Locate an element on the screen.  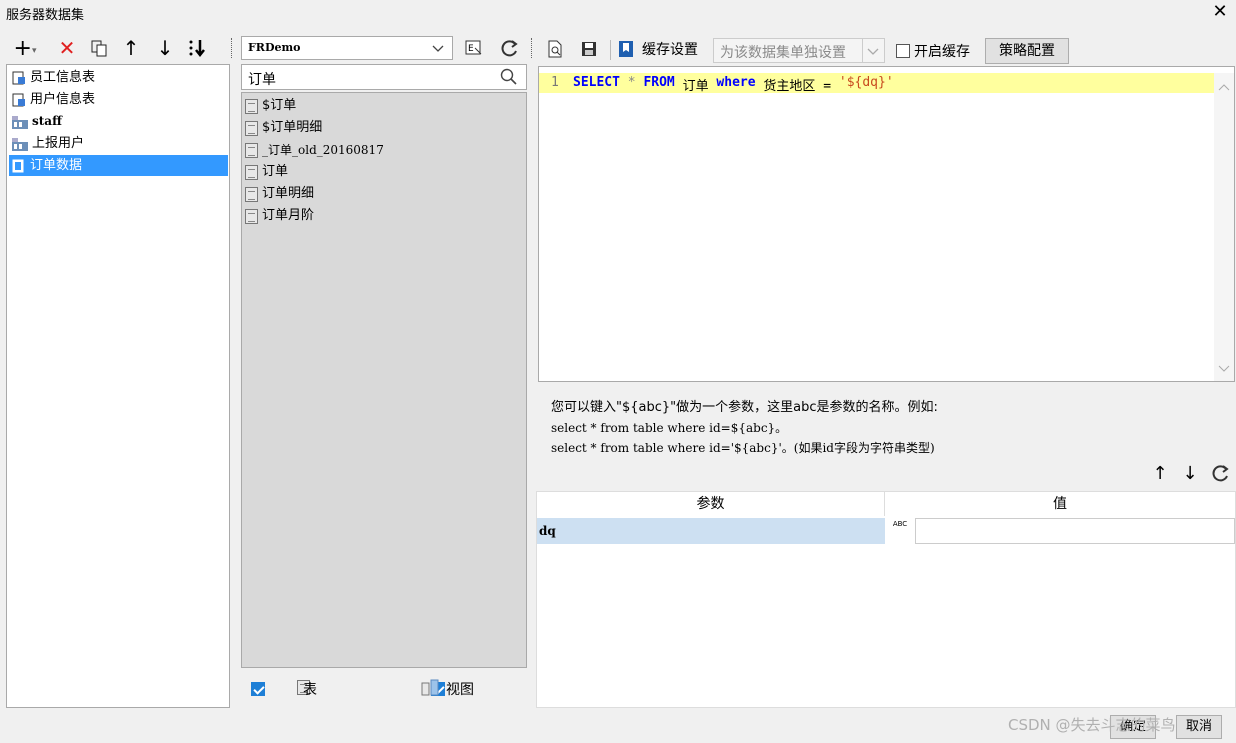
search-icon is located at coordinates (509, 77).